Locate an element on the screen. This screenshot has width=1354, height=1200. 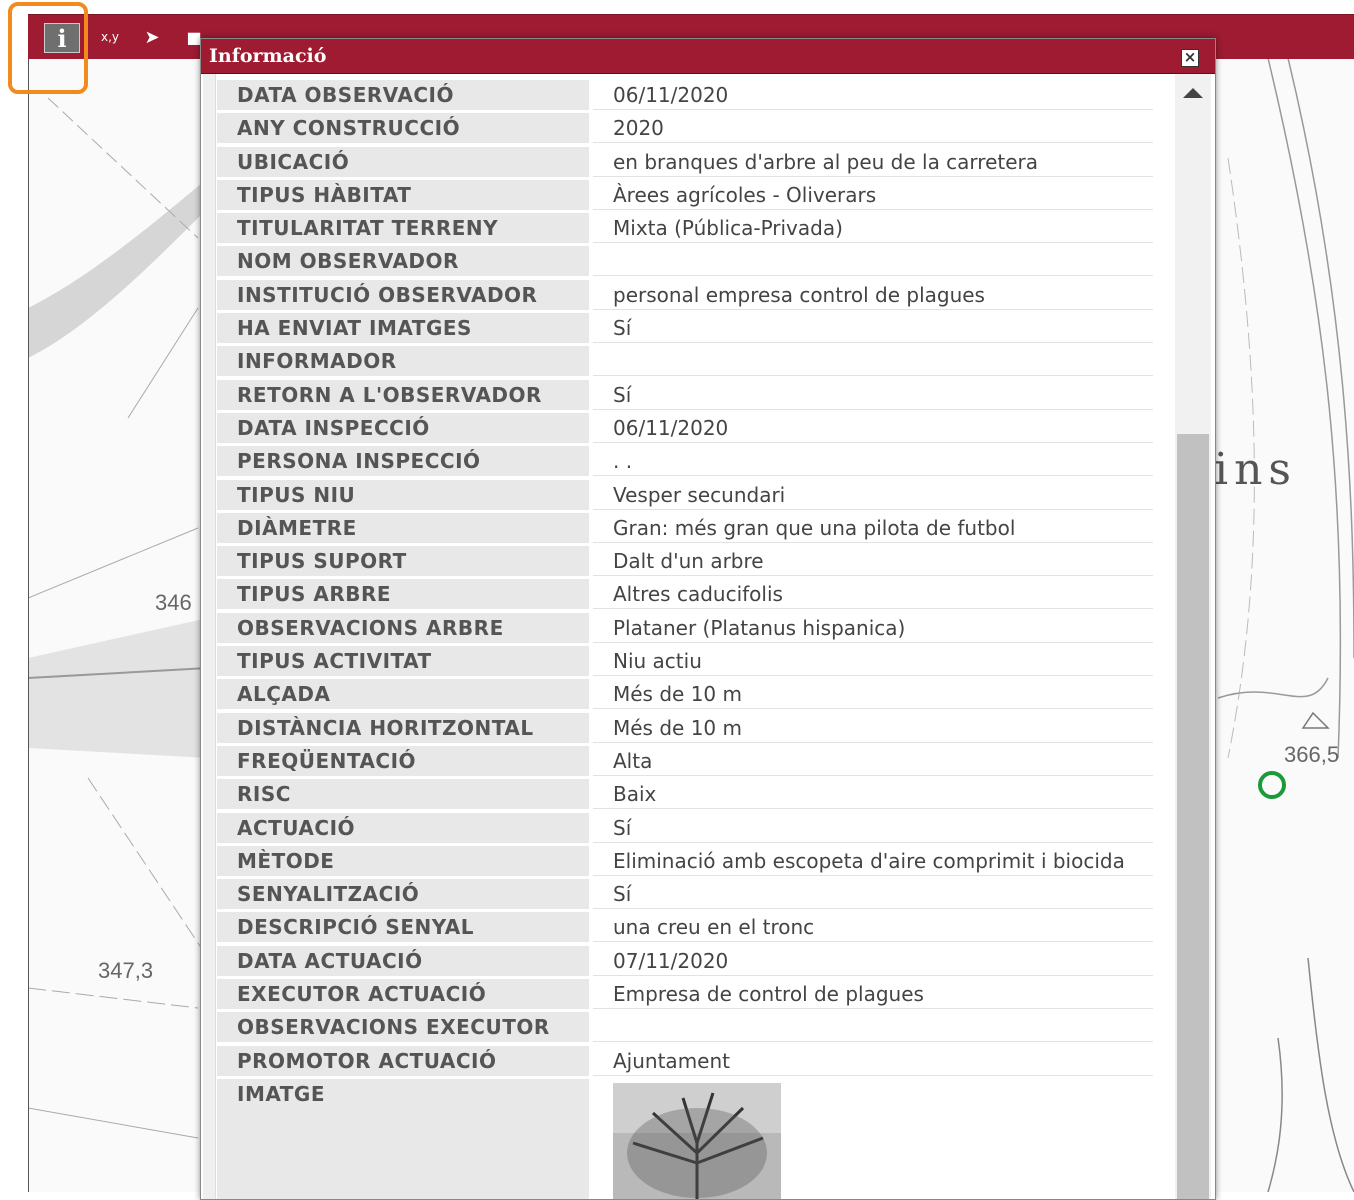
field-label: ACTUACIÓ is located at coordinates (403, 827).